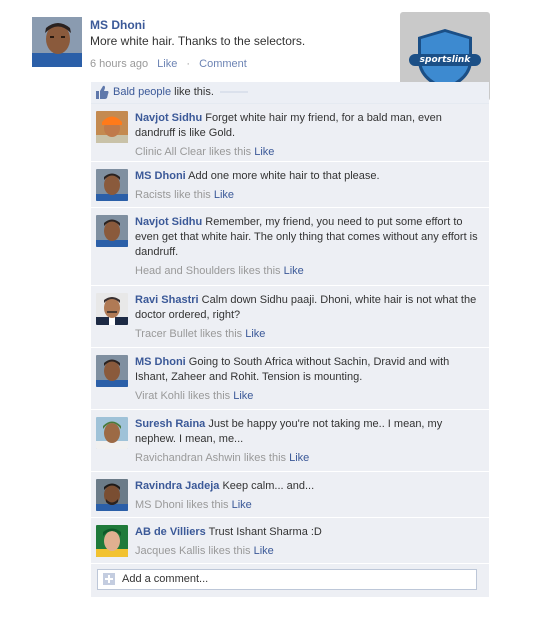  I want to click on comment-likes: MS Dhoni likes this, so click(182, 505).